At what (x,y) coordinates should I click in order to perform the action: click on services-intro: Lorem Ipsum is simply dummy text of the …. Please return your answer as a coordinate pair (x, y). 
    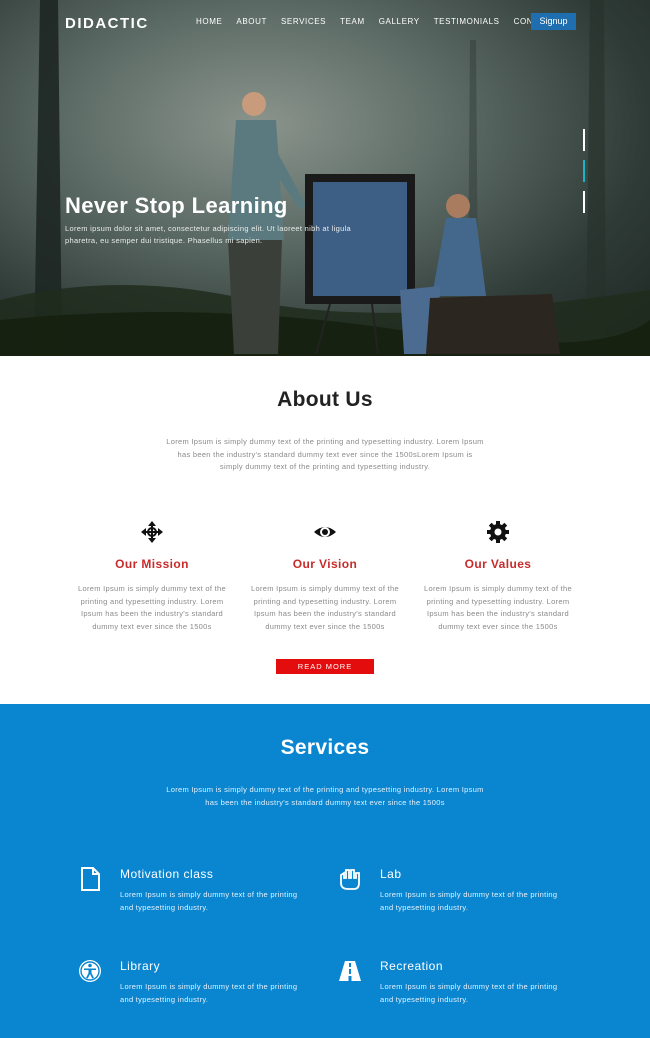
    Looking at the image, I should click on (325, 796).